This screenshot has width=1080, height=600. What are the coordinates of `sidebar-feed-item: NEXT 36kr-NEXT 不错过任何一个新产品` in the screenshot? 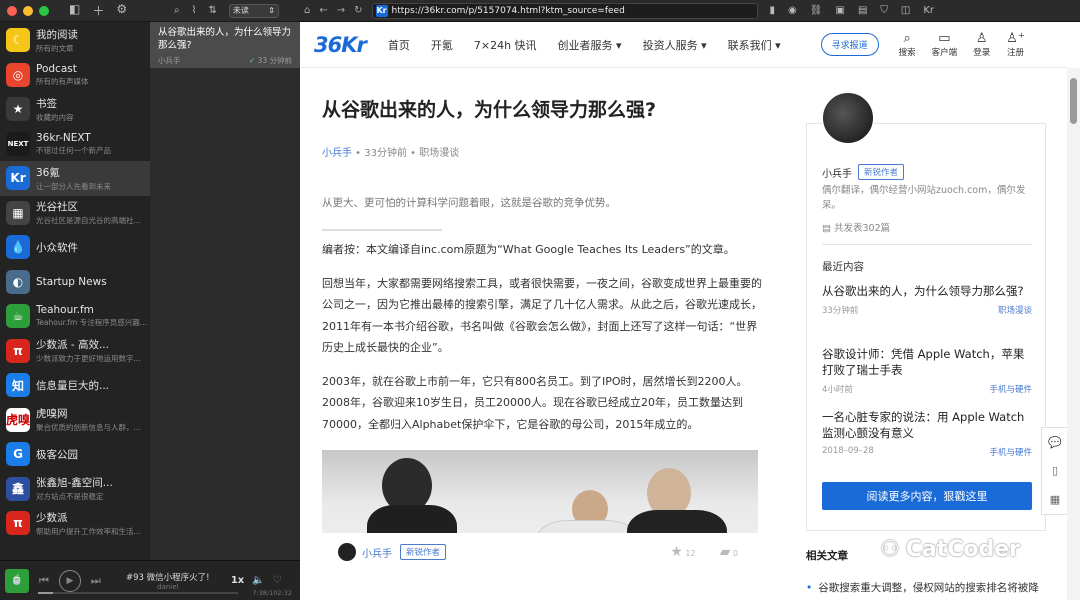 It's located at (75, 144).